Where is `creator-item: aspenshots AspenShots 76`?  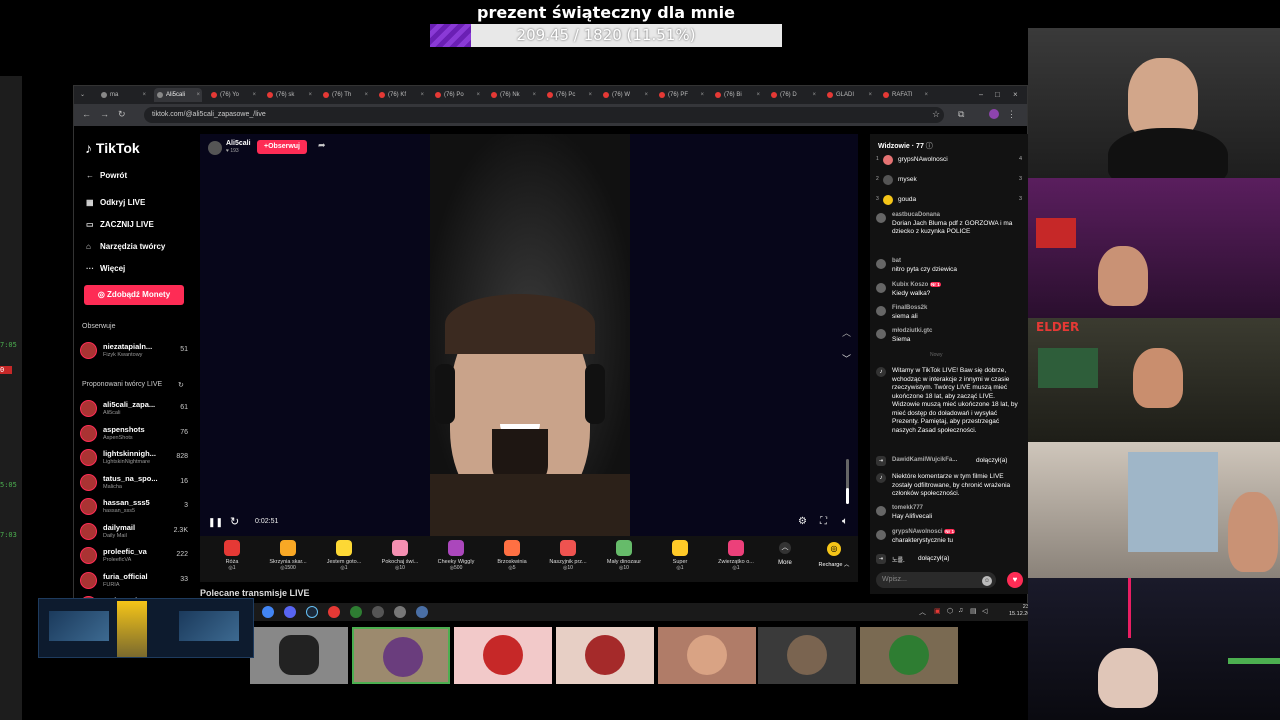 creator-item: aspenshots AspenShots 76 is located at coordinates (134, 434).